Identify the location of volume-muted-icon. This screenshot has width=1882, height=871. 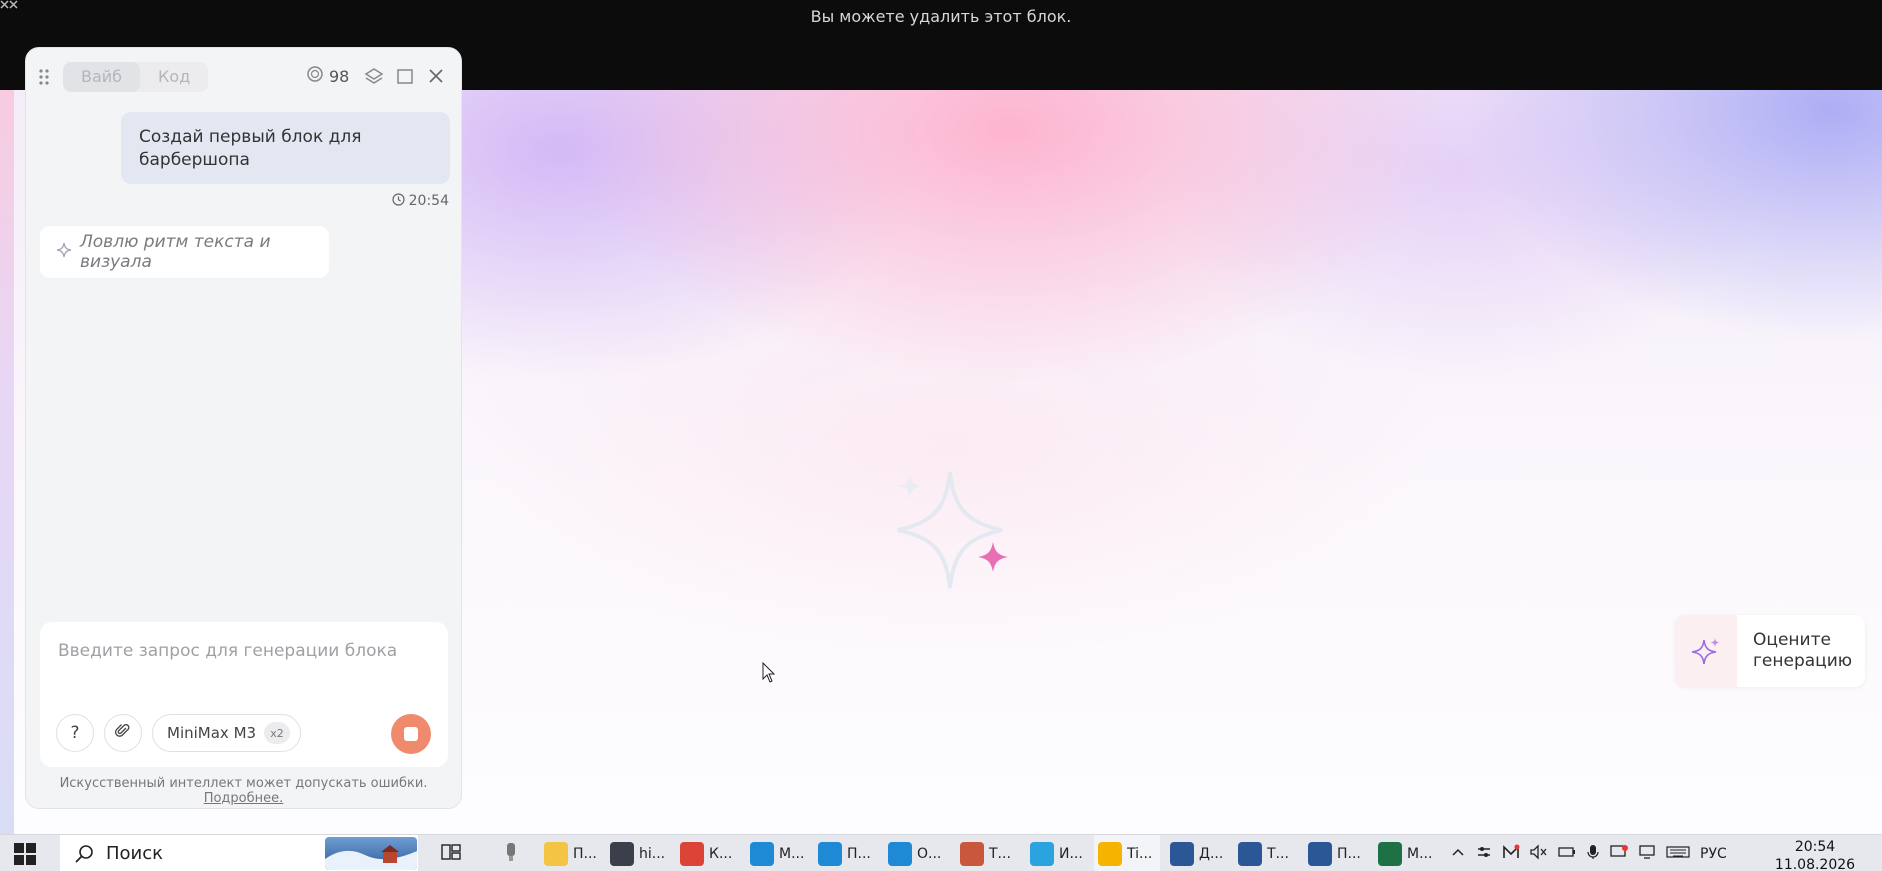
(1539, 853).